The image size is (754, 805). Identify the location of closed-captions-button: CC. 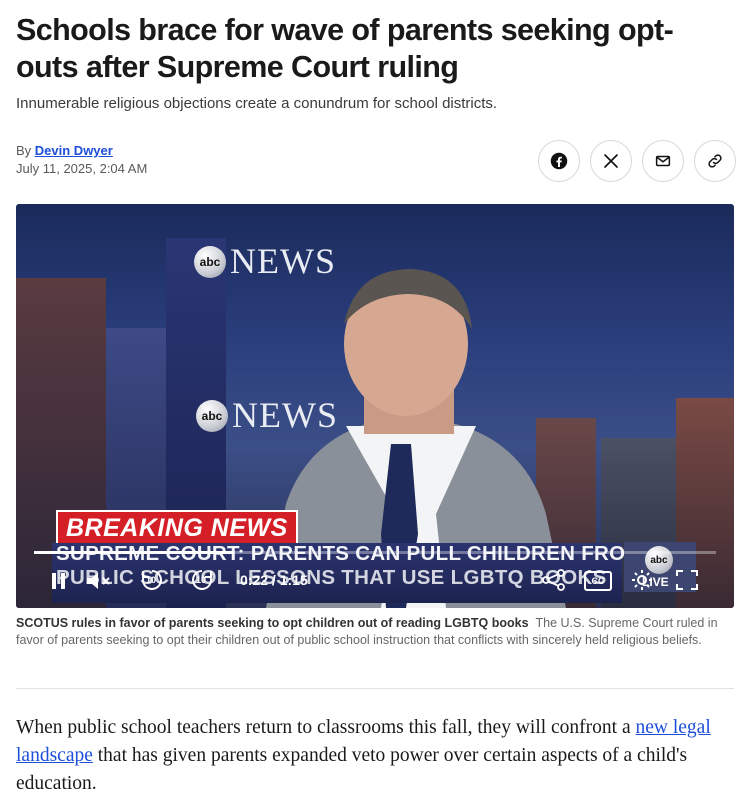
(598, 581).